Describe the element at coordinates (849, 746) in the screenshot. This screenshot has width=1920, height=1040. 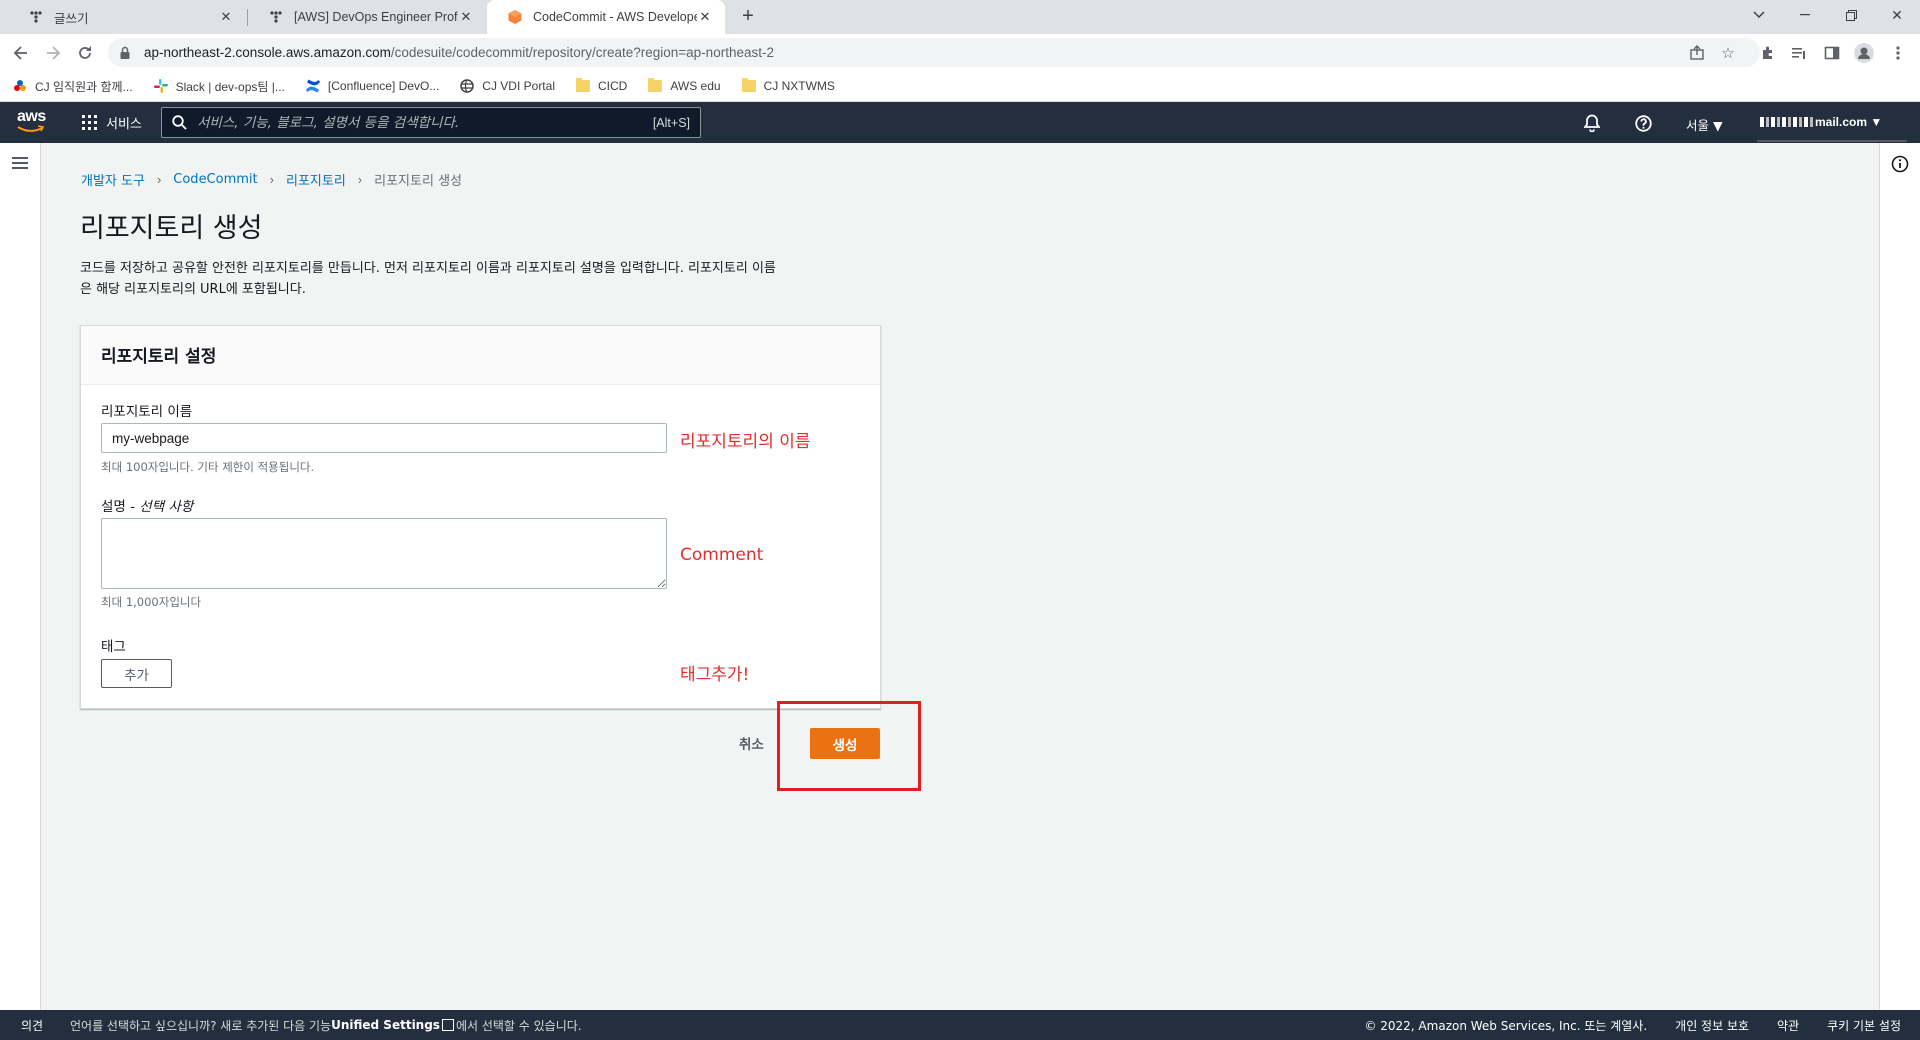
I see `annotation-highlight-box` at that location.